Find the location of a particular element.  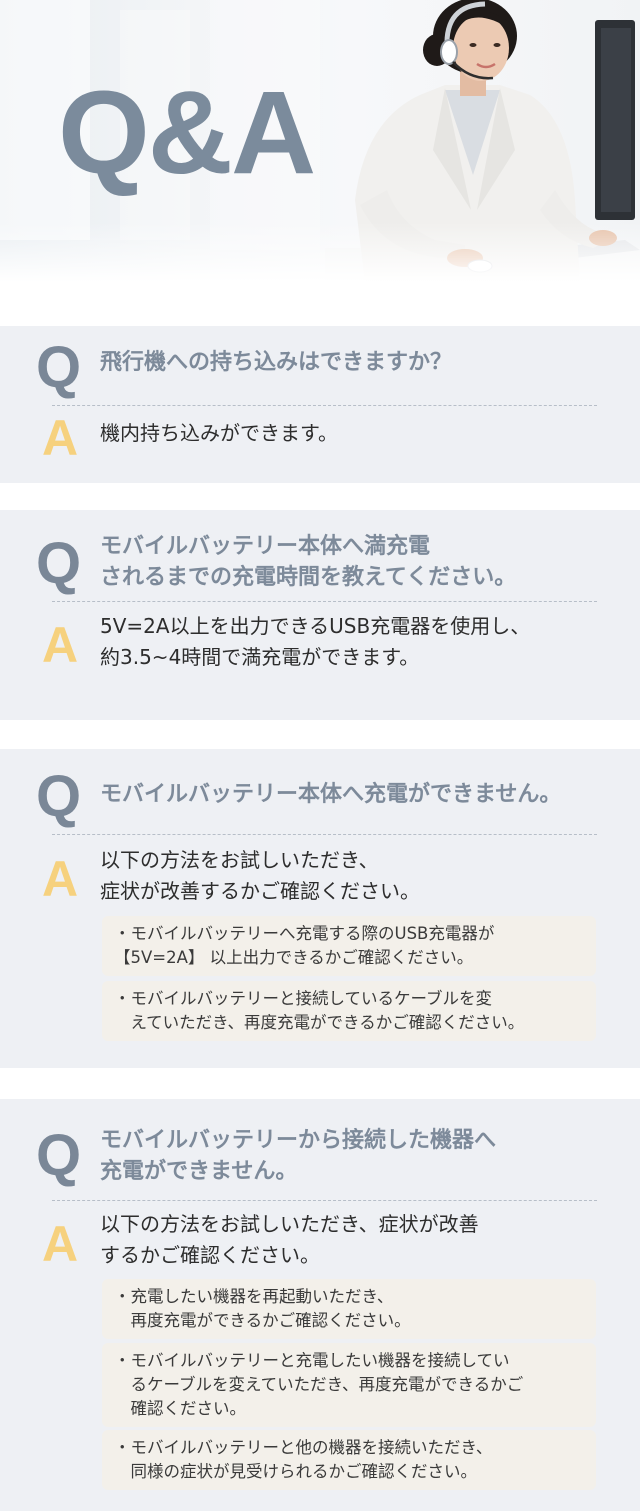

note-line: 再度充電ができるかご確認ください。 is located at coordinates (262, 1320).